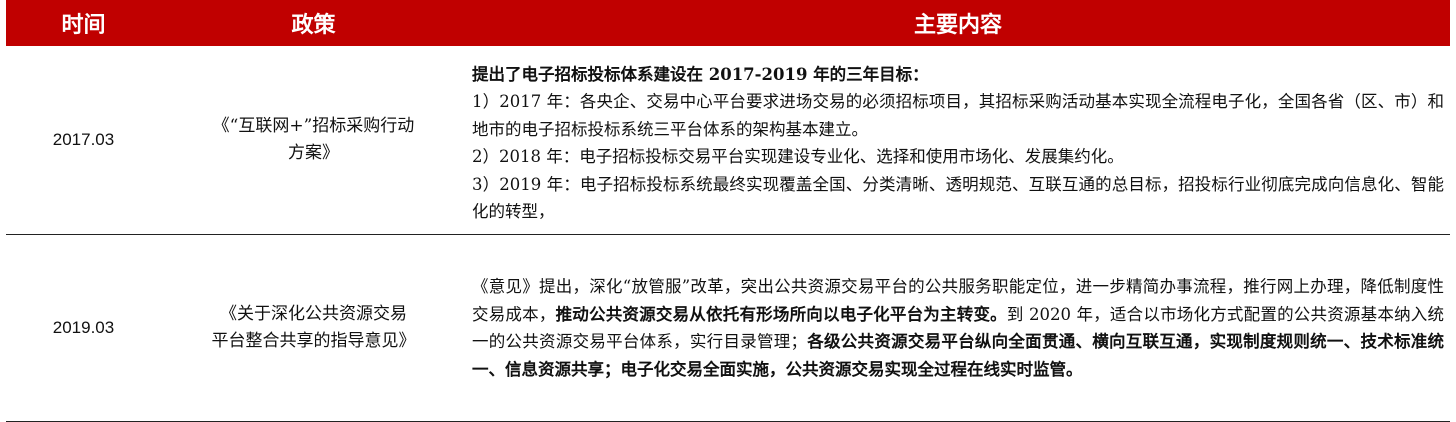  I want to click on policy-line: 《“互联网+”招标采购行动, so click(313, 126).